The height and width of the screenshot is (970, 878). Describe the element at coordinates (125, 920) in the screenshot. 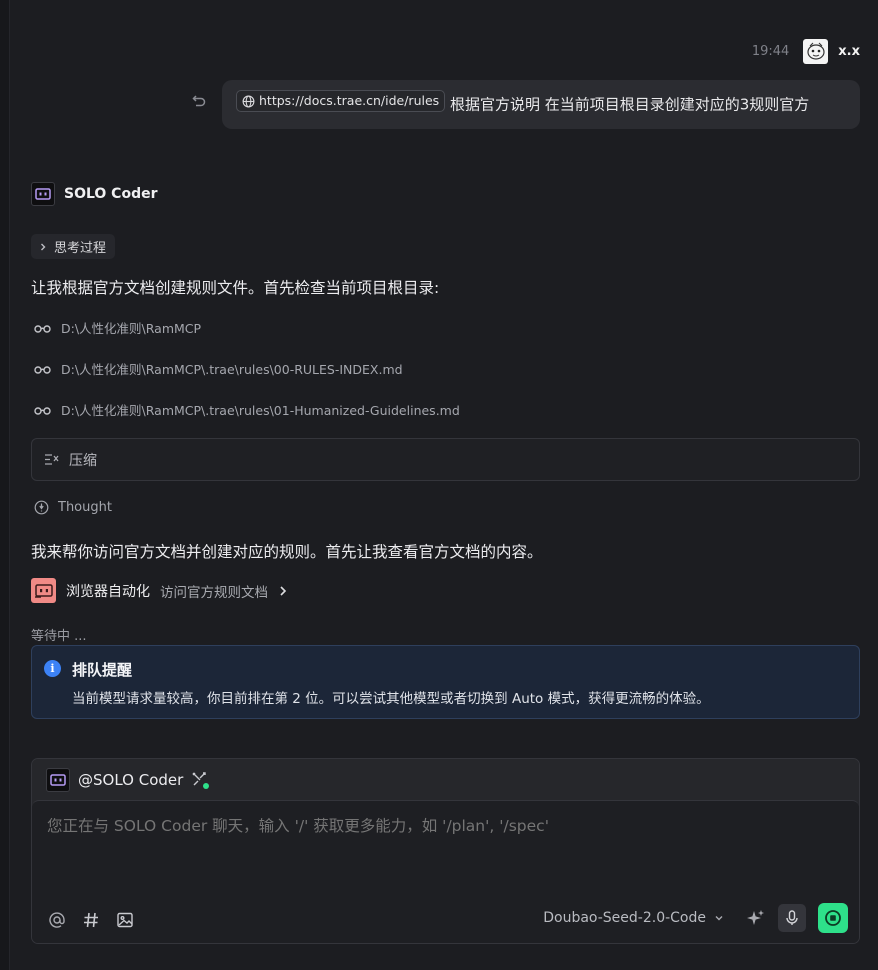

I see `image-icon` at that location.